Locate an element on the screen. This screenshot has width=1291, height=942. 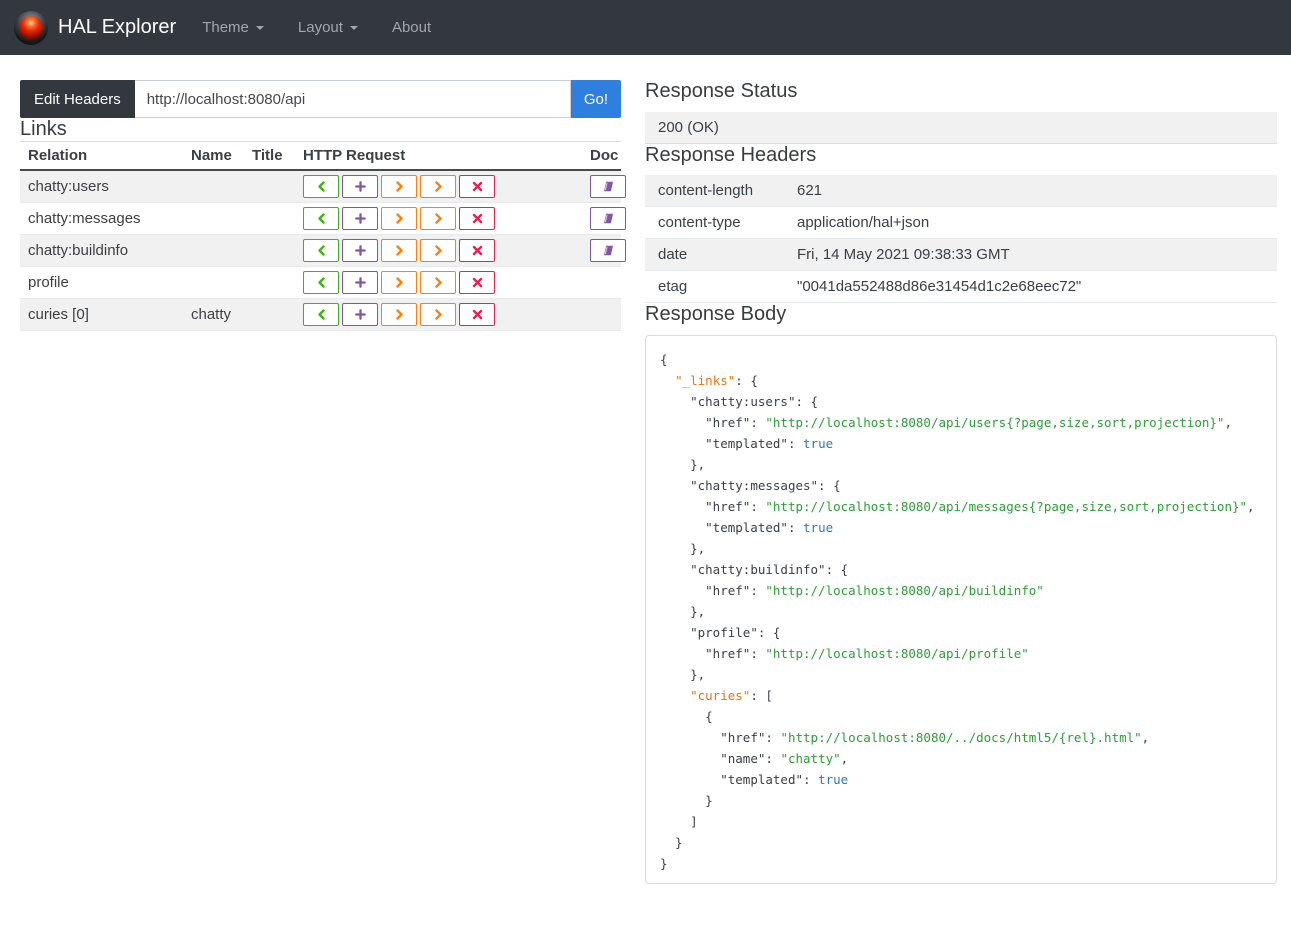
json-line: "name": "chatty", is located at coordinates (784, 758).